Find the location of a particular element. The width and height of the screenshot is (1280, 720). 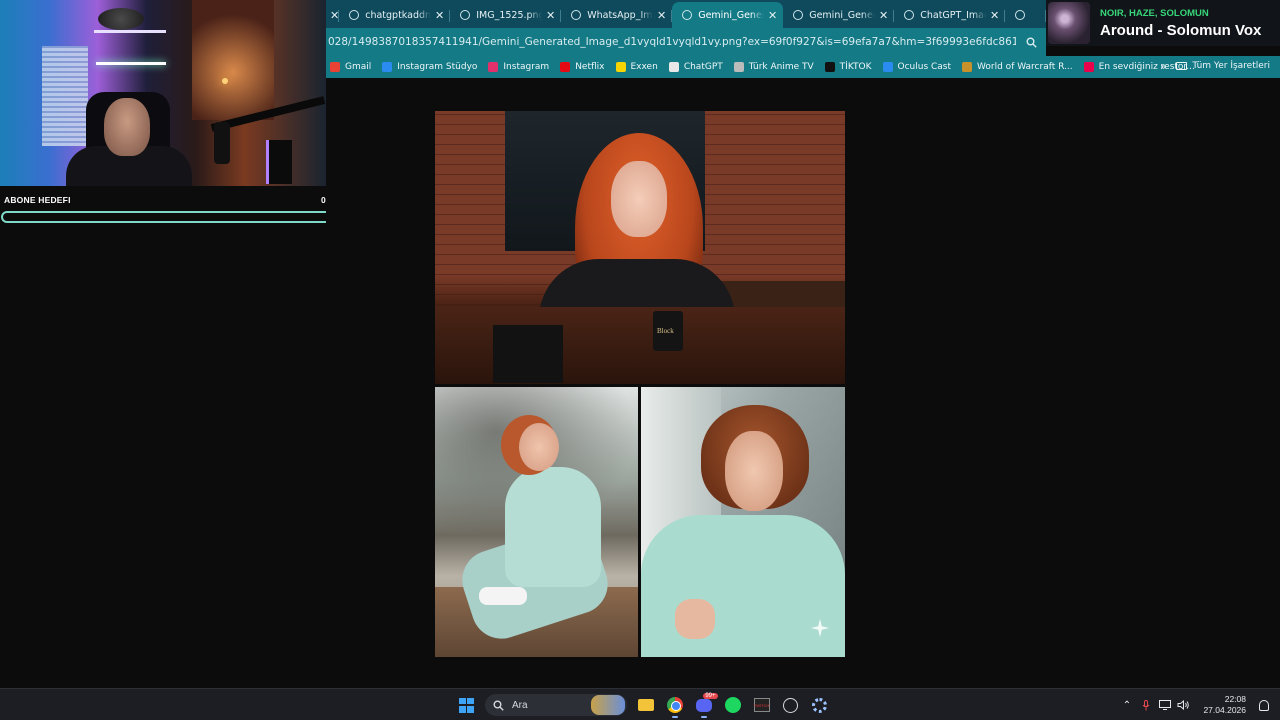

bell-icon is located at coordinates (1264, 705).